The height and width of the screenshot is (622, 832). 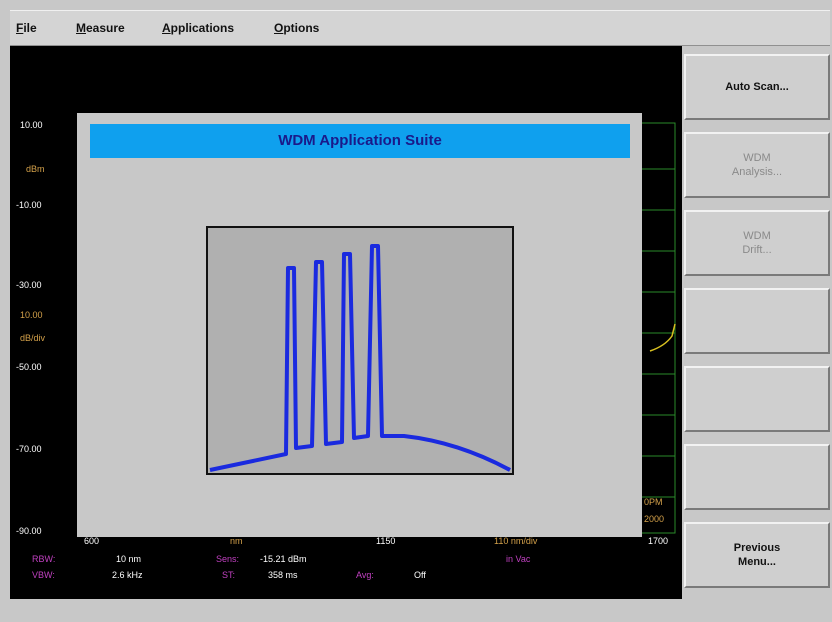 What do you see at coordinates (43, 575) in the screenshot?
I see `vbw-label: VBW:` at bounding box center [43, 575].